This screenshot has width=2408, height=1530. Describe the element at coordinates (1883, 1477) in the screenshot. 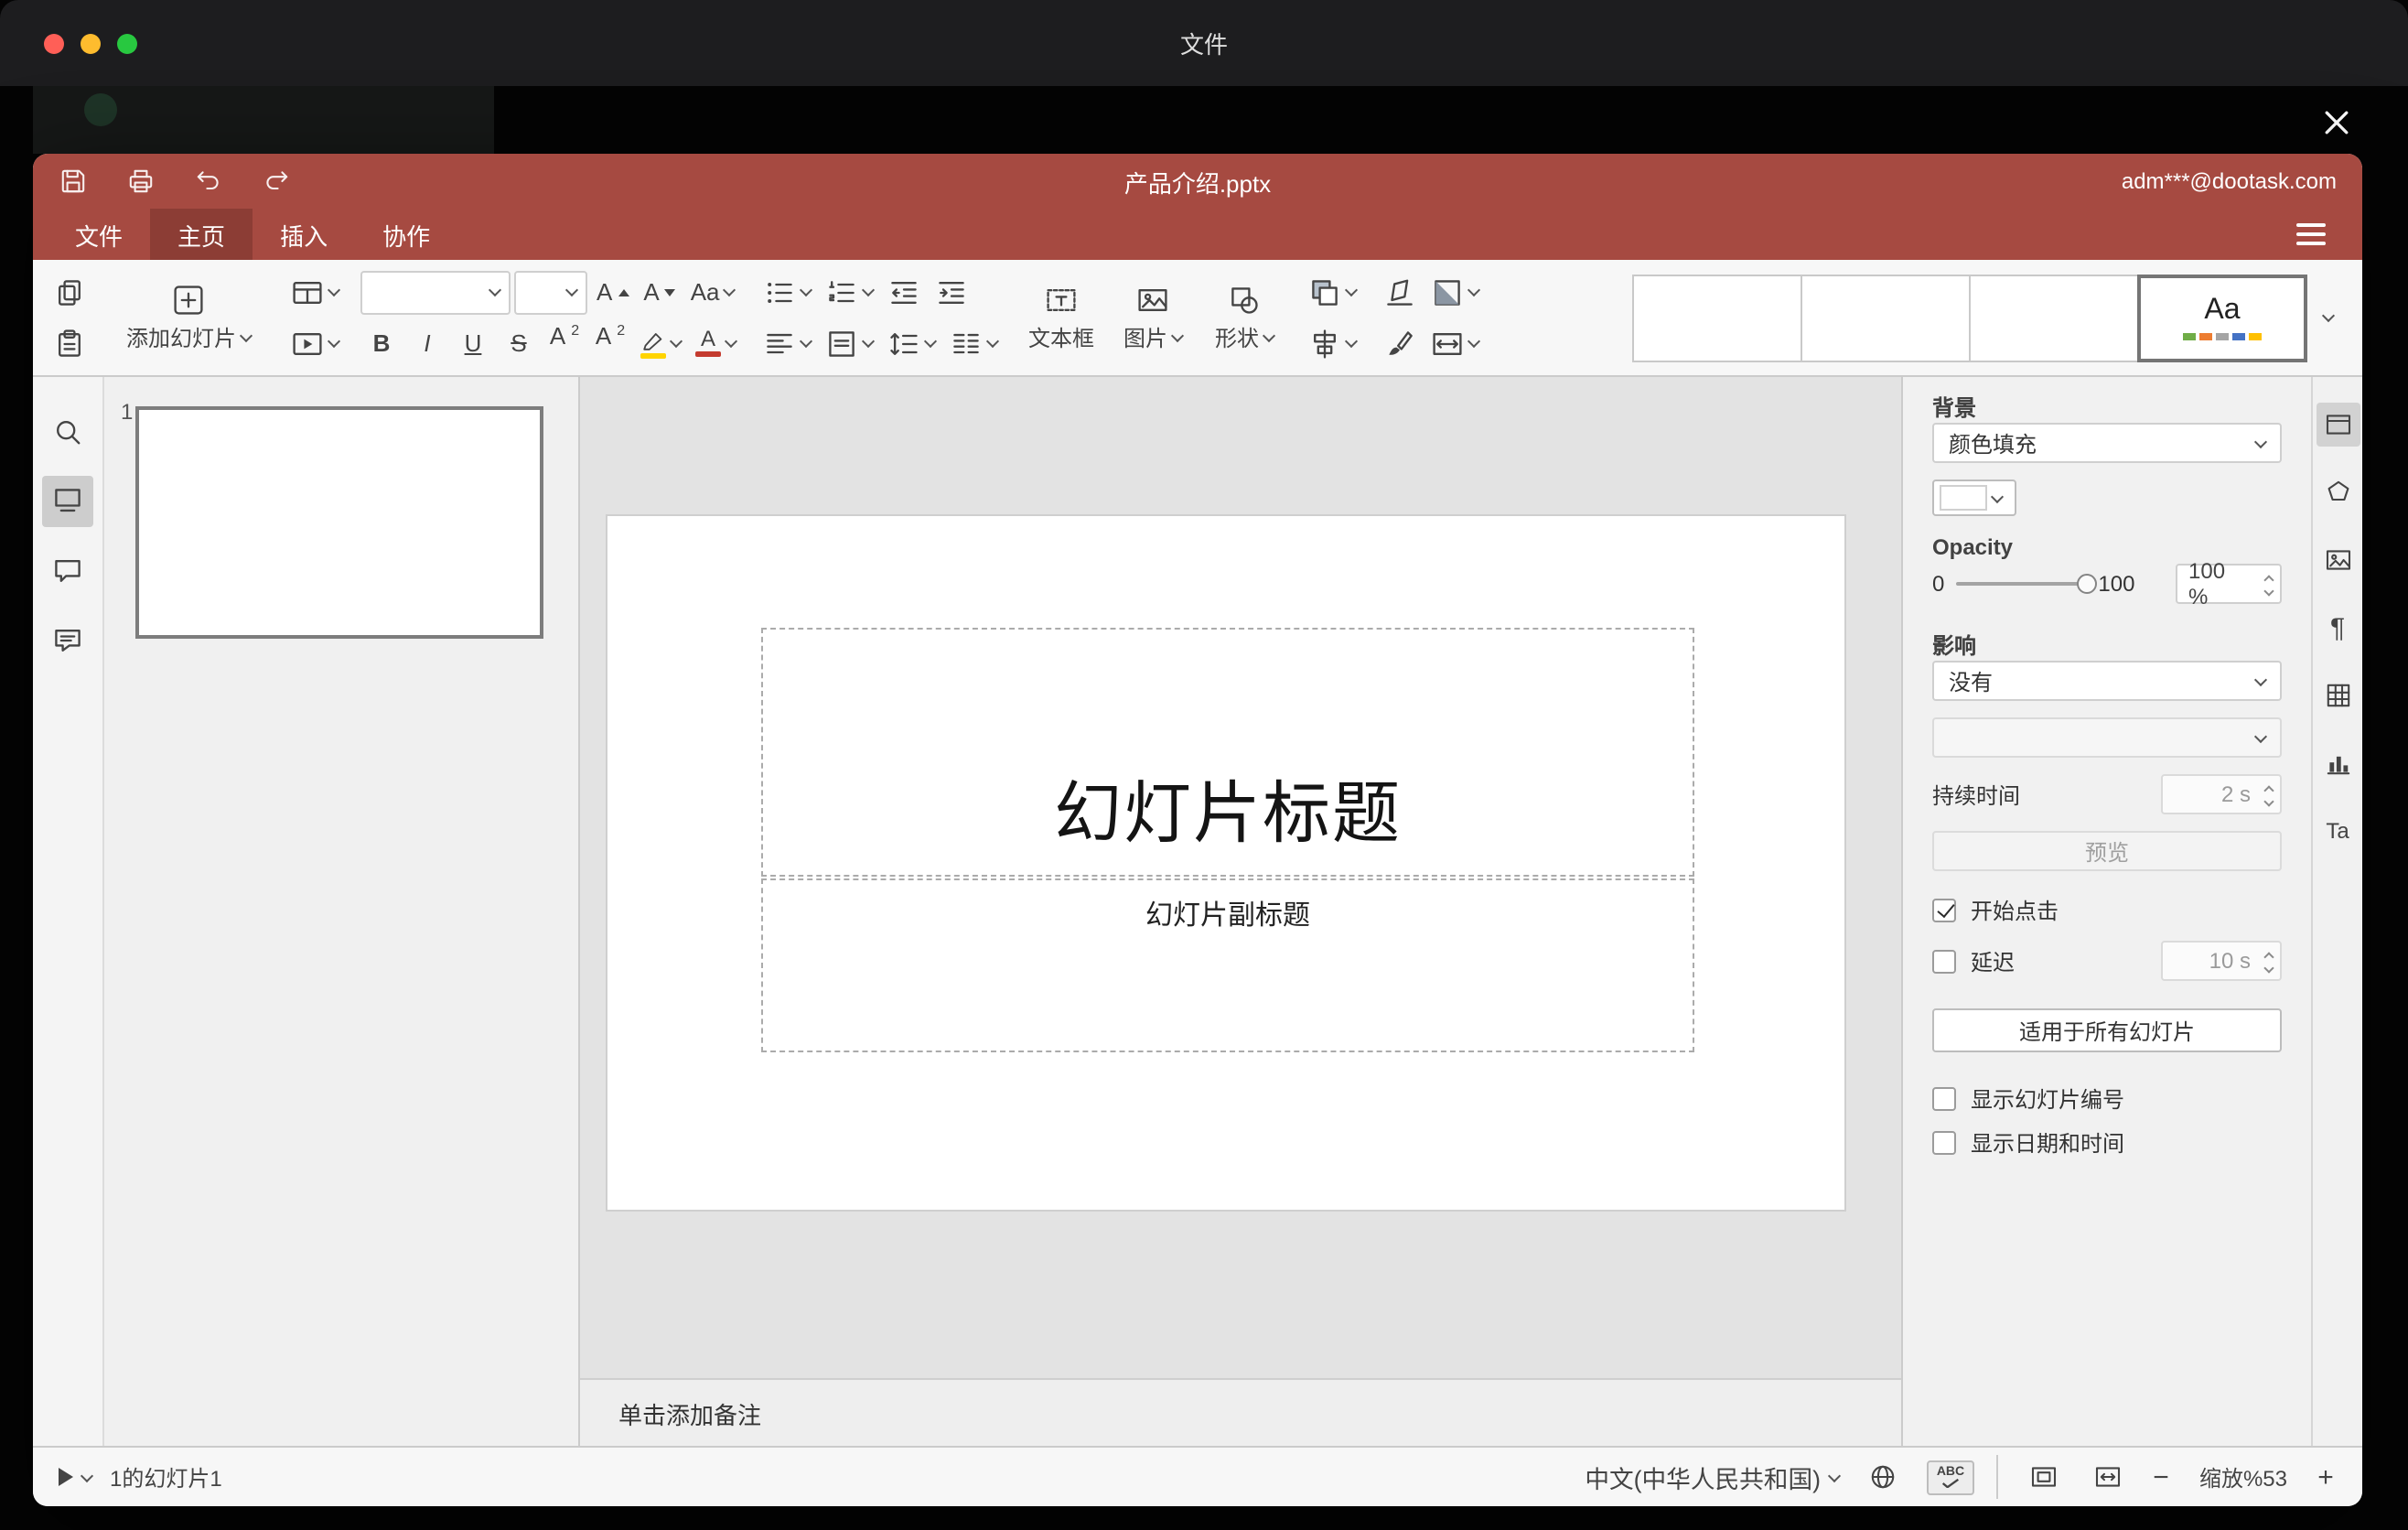

I see `set-language-globe-icon` at that location.